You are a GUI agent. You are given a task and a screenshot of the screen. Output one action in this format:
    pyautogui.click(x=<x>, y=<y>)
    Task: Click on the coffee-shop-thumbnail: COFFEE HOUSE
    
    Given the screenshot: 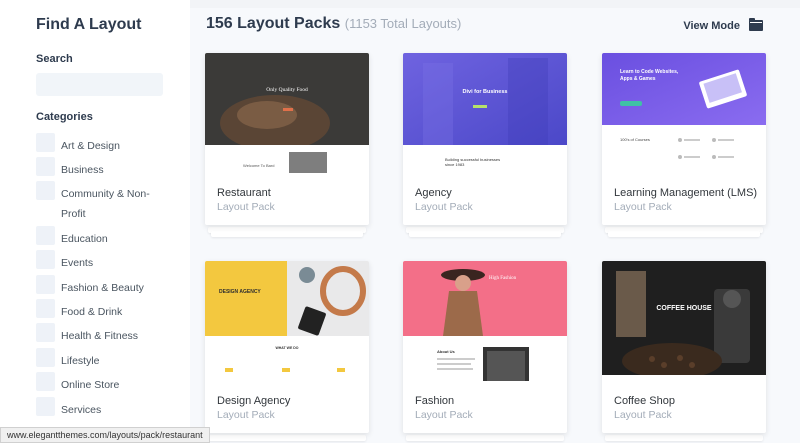 What is the action you would take?
    pyautogui.click(x=684, y=321)
    